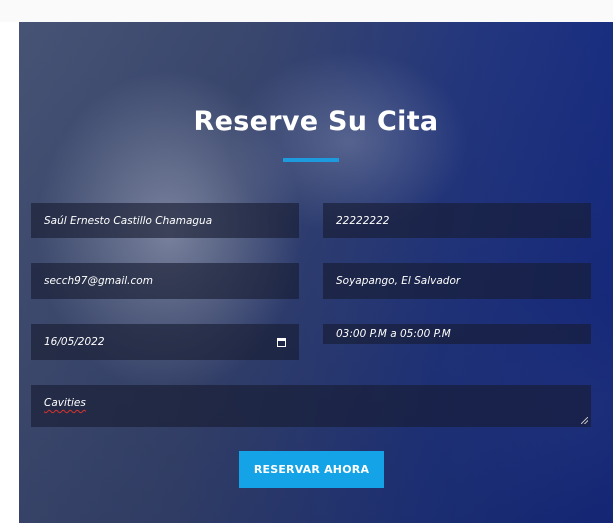 Image resolution: width=613 pixels, height=523 pixels. I want to click on time-value: 03:00 P.M a 05:00 P.M, so click(393, 334).